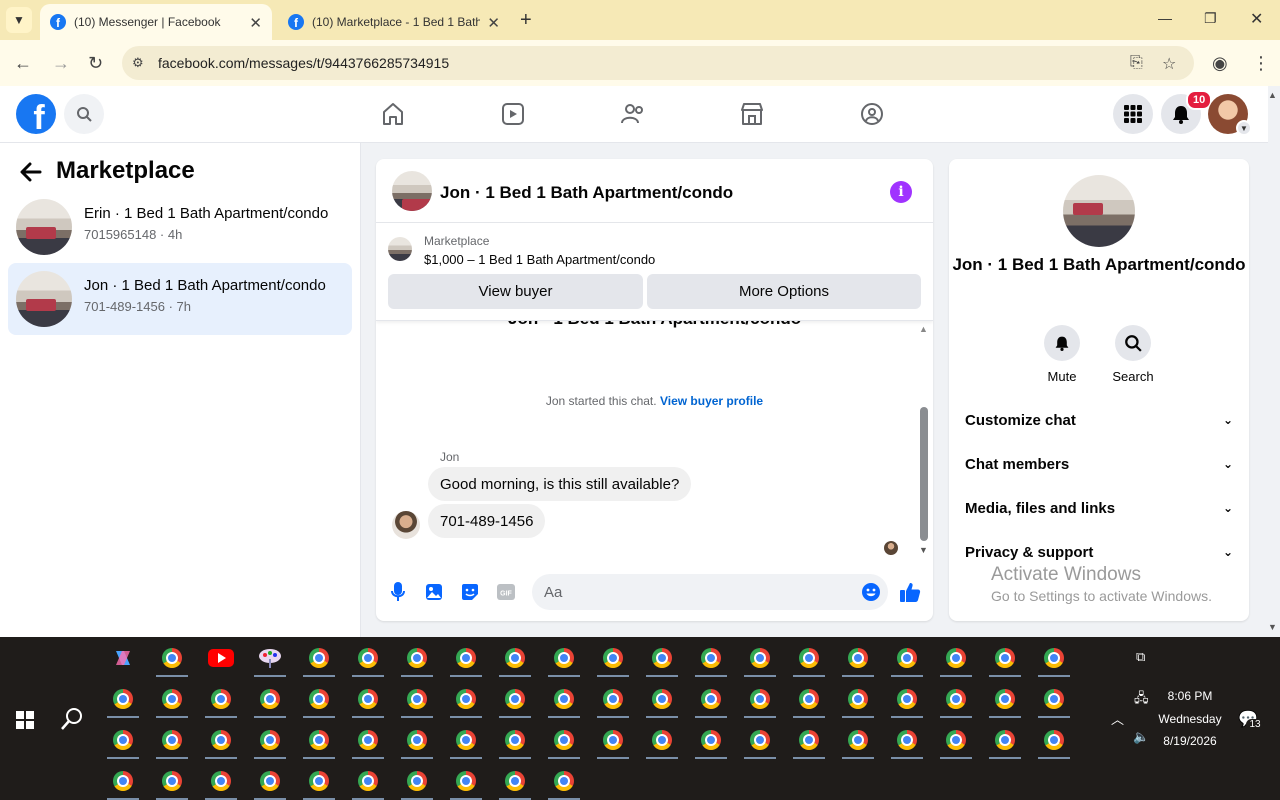 The image size is (1280, 800). Describe the element at coordinates (1062, 354) in the screenshot. I see `mute-button: Mute` at that location.